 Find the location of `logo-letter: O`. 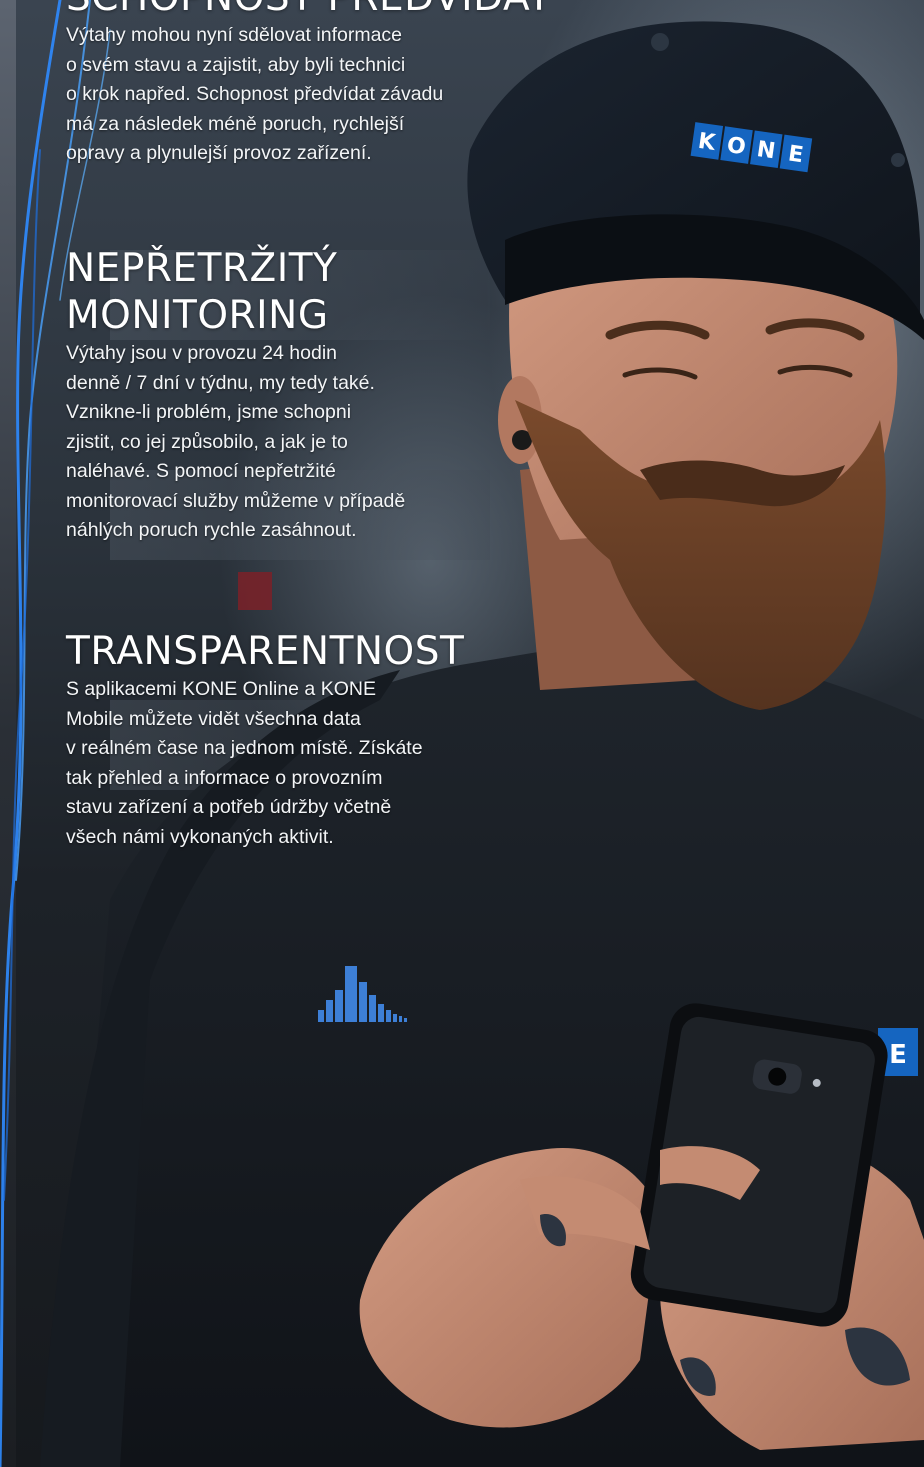

logo-letter: O is located at coordinates (736, 146).